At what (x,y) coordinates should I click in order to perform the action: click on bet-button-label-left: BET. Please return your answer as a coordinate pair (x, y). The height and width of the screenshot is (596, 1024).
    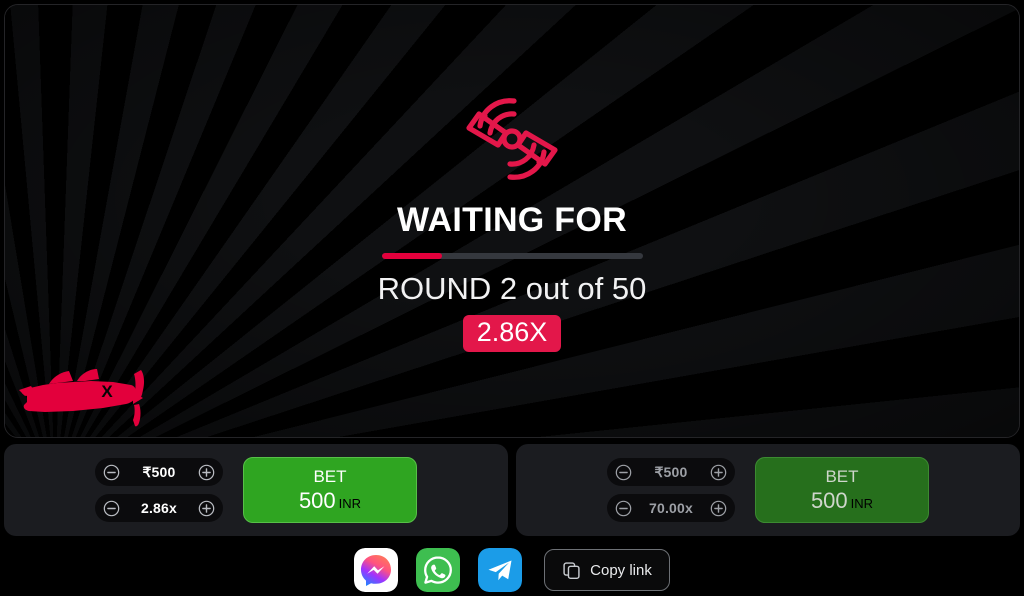
    Looking at the image, I should click on (330, 476).